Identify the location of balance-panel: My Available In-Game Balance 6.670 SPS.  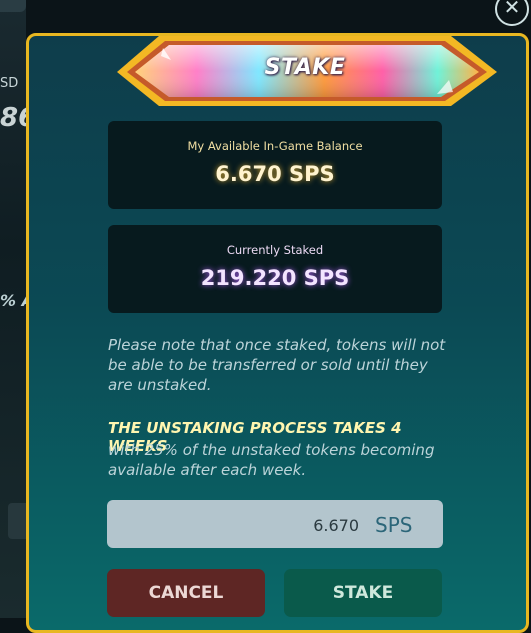
(275, 165).